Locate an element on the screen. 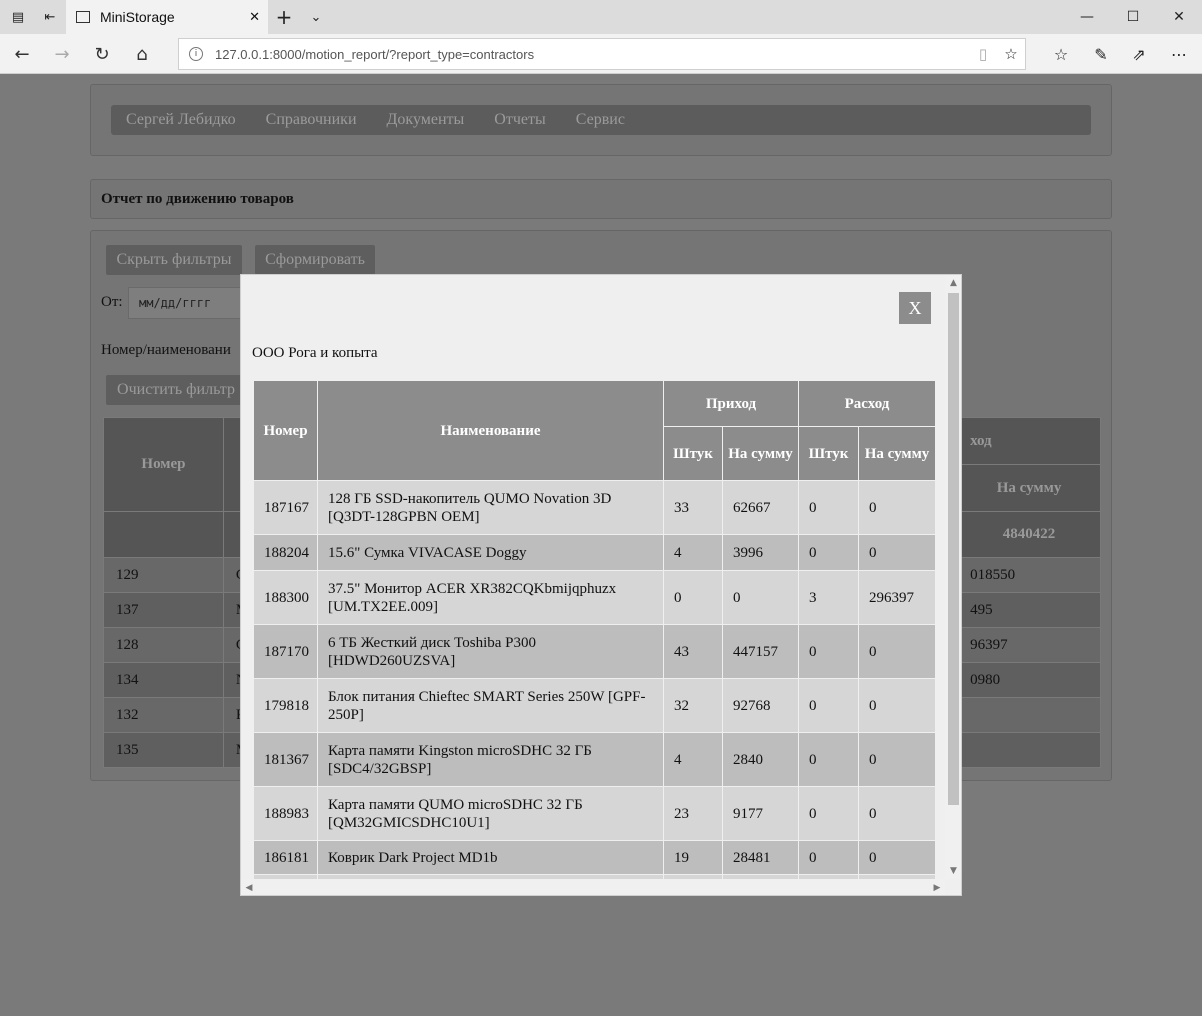  row-in-sum: 92768 is located at coordinates (760, 705).